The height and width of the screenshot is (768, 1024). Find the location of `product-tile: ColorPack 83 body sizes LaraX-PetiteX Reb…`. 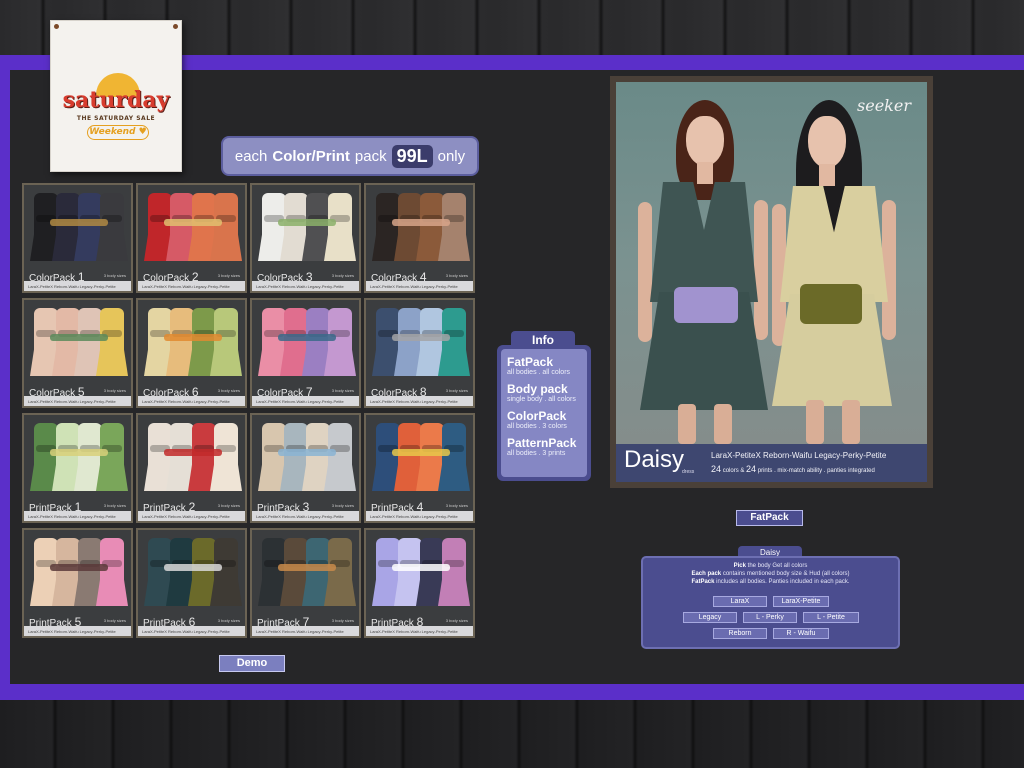

product-tile: ColorPack 83 body sizes LaraX-PetiteX Reb… is located at coordinates (419, 353).